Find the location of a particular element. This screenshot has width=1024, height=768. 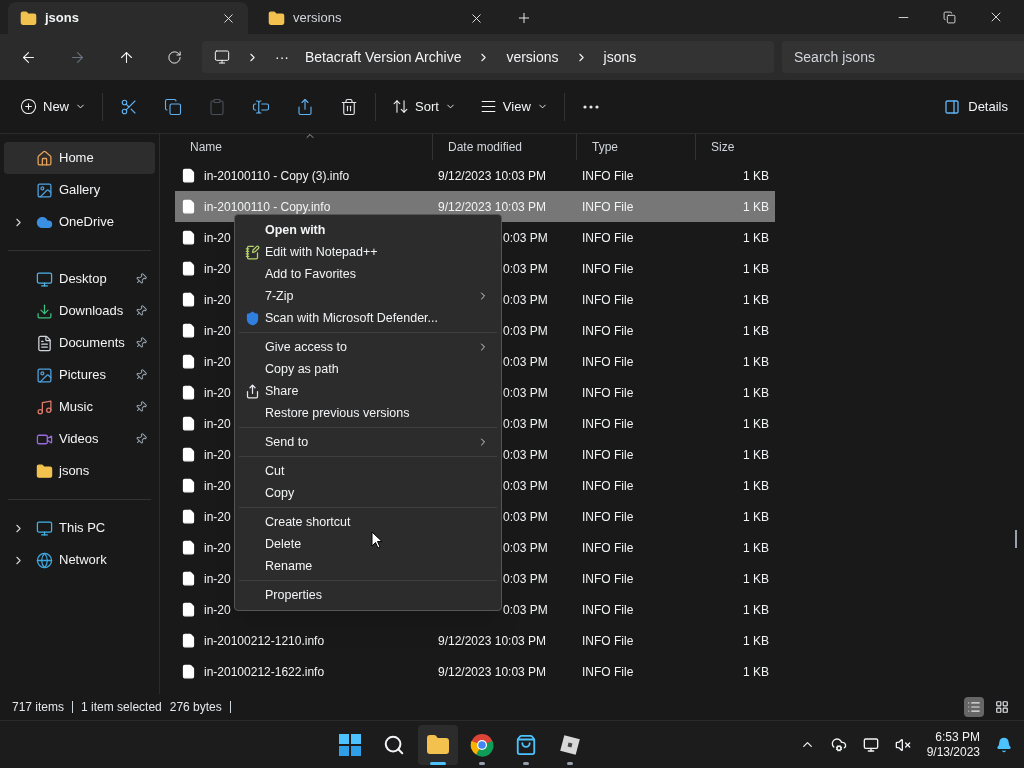

menu-item: Share is located at coordinates (368, 391).